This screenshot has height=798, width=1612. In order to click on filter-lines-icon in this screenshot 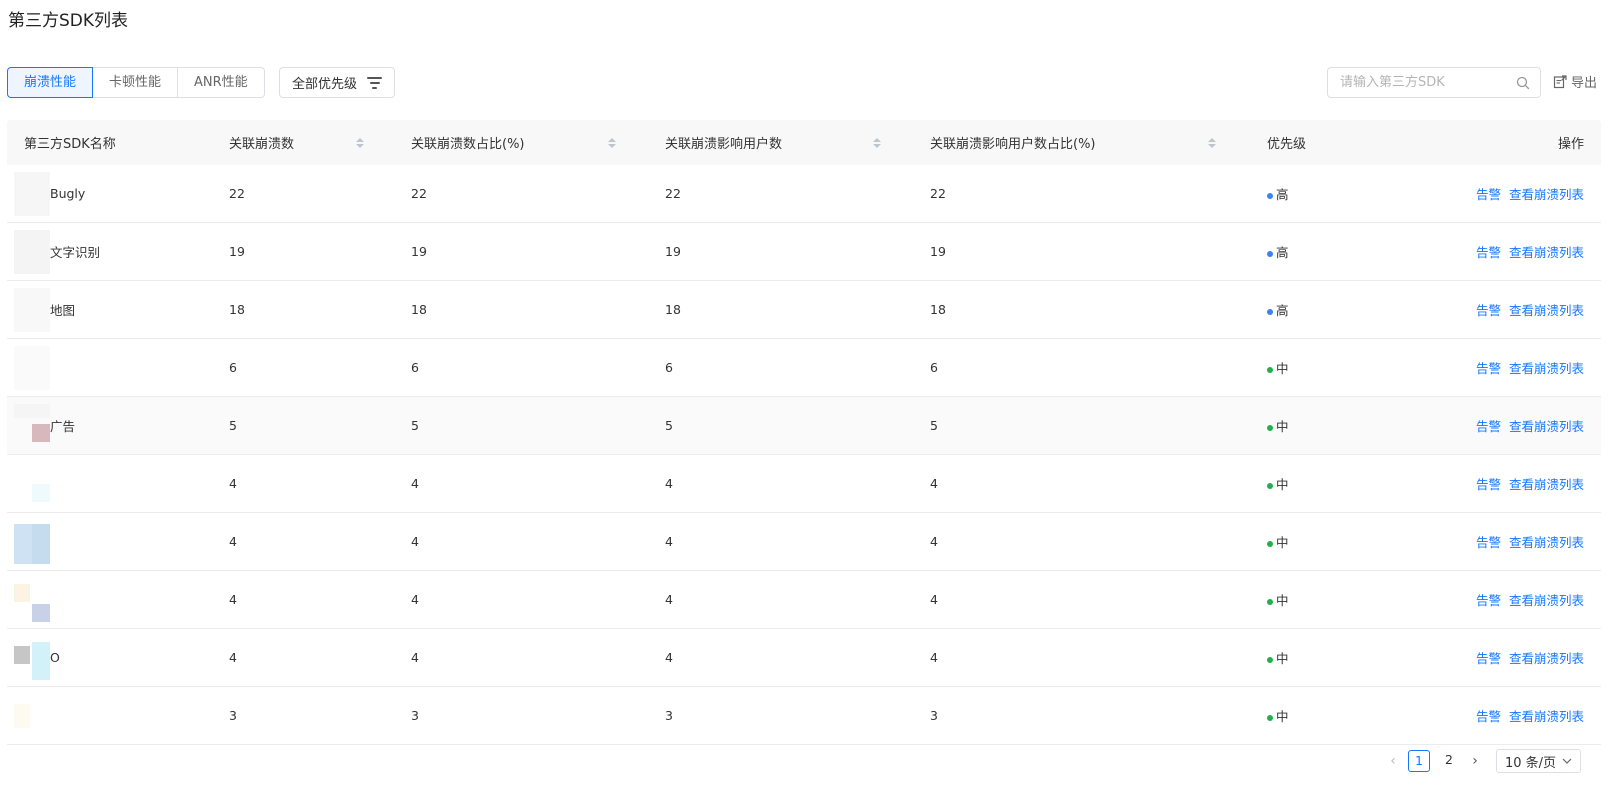, I will do `click(375, 82)`.